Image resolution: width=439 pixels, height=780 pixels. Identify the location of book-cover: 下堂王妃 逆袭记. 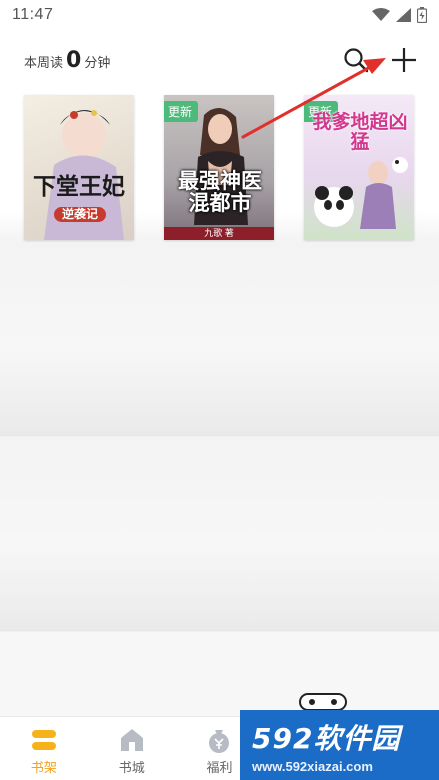
(79, 167).